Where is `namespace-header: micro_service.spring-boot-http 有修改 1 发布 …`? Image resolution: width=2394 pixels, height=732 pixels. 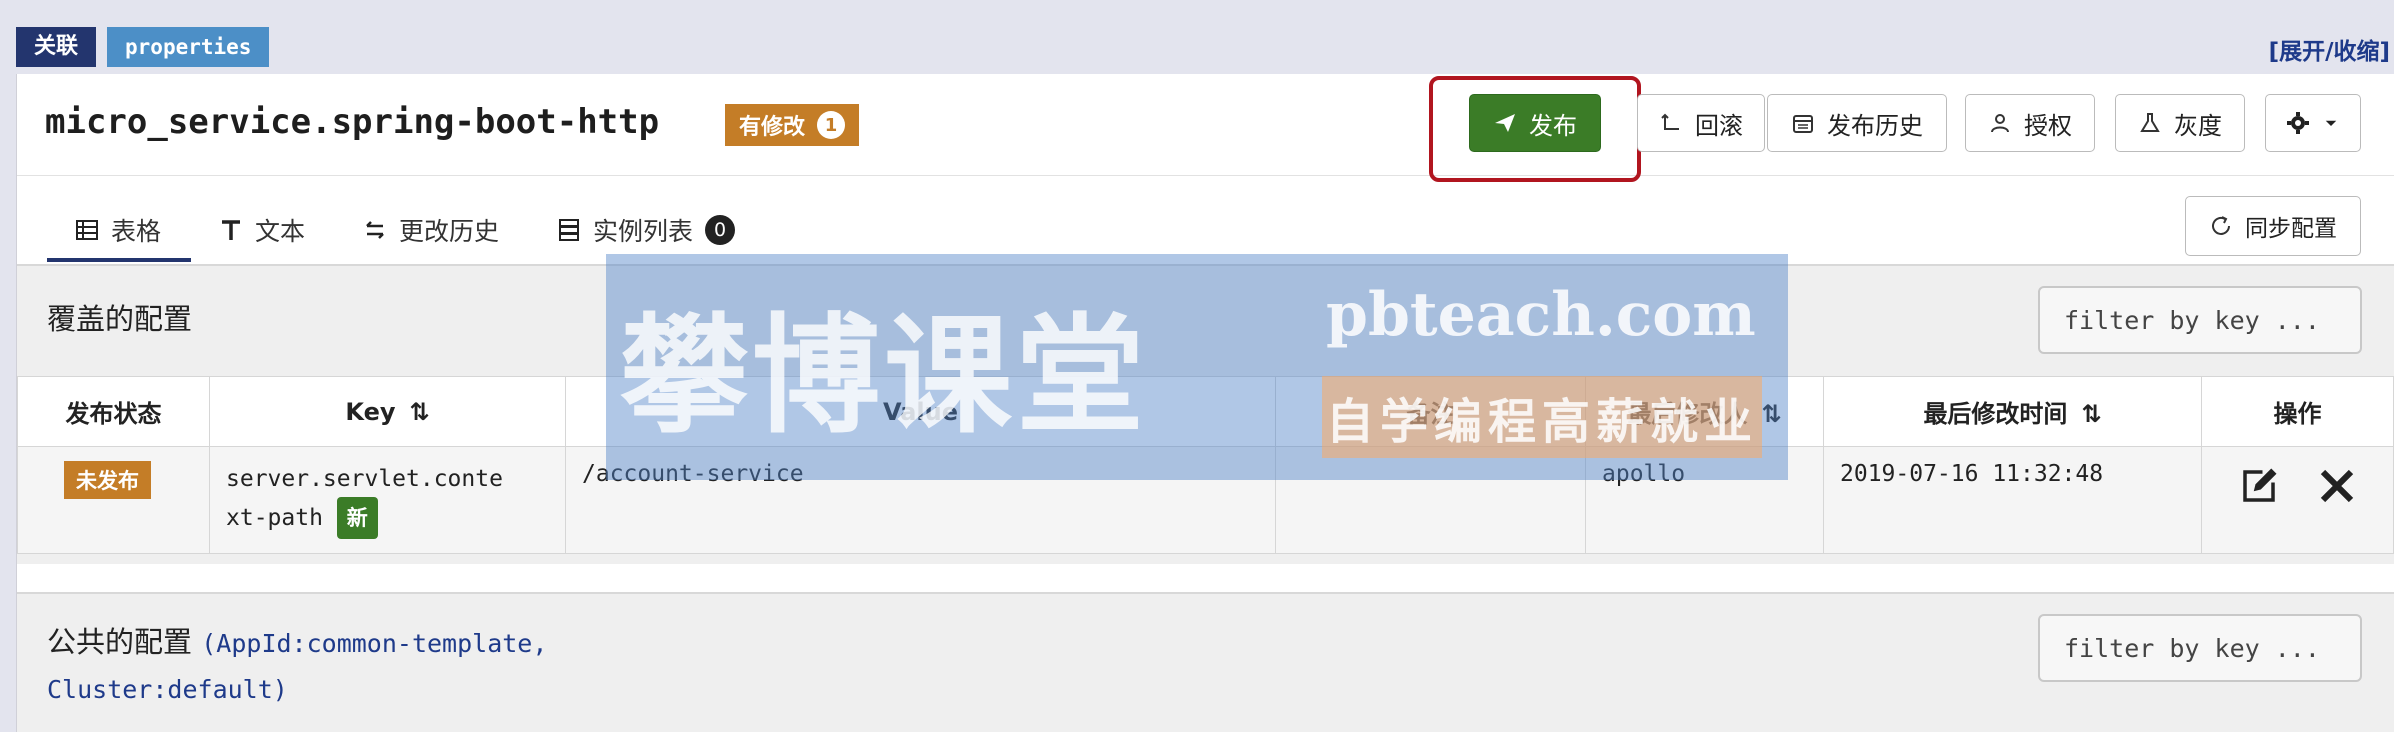
namespace-header: micro_service.spring-boot-http 有修改 1 发布 … is located at coordinates (1205, 128).